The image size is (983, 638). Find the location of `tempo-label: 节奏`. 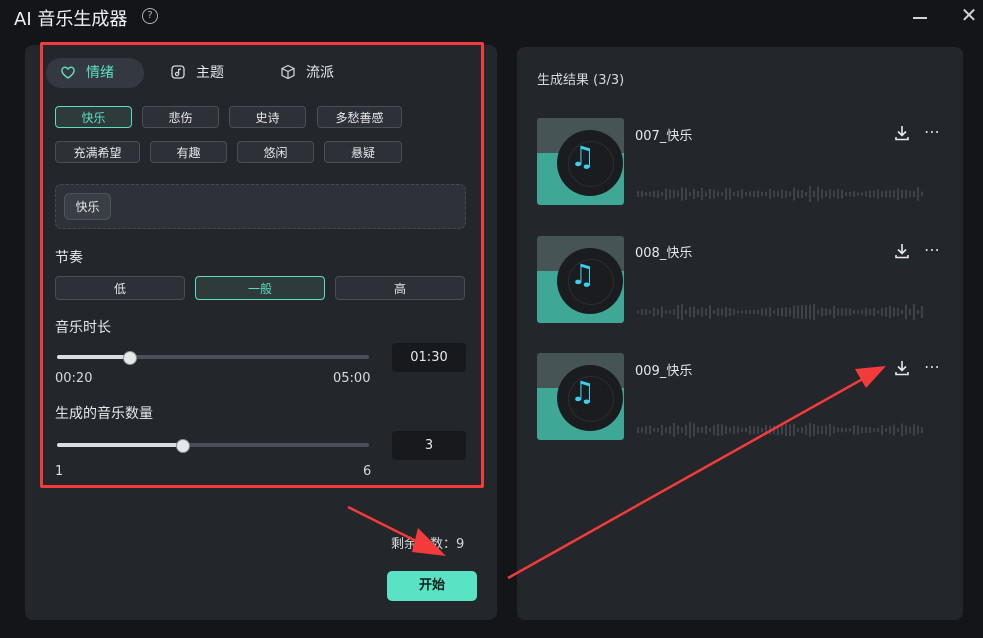

tempo-label: 节奏 is located at coordinates (69, 258).